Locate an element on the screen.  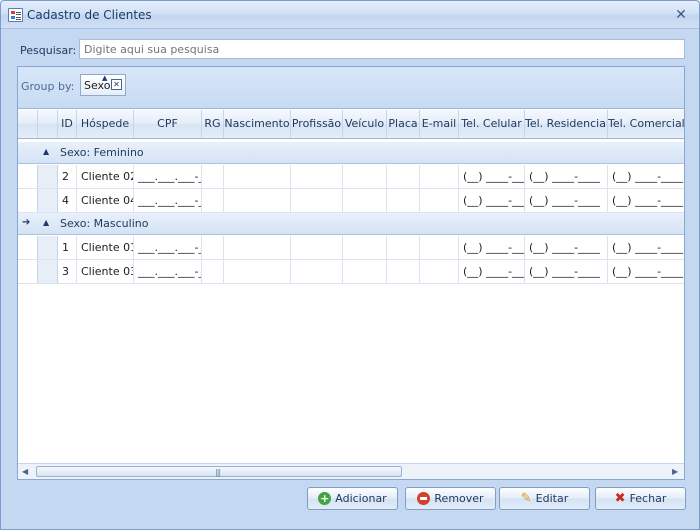
horizontal-scrollbar: ◀ ||| ▶ is located at coordinates (351, 471).